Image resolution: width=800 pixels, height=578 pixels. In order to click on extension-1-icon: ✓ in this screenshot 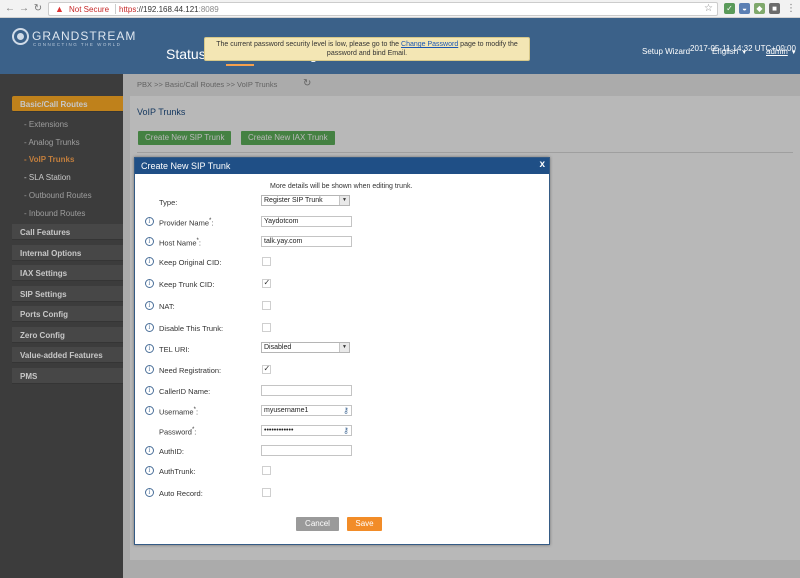, I will do `click(729, 8)`.